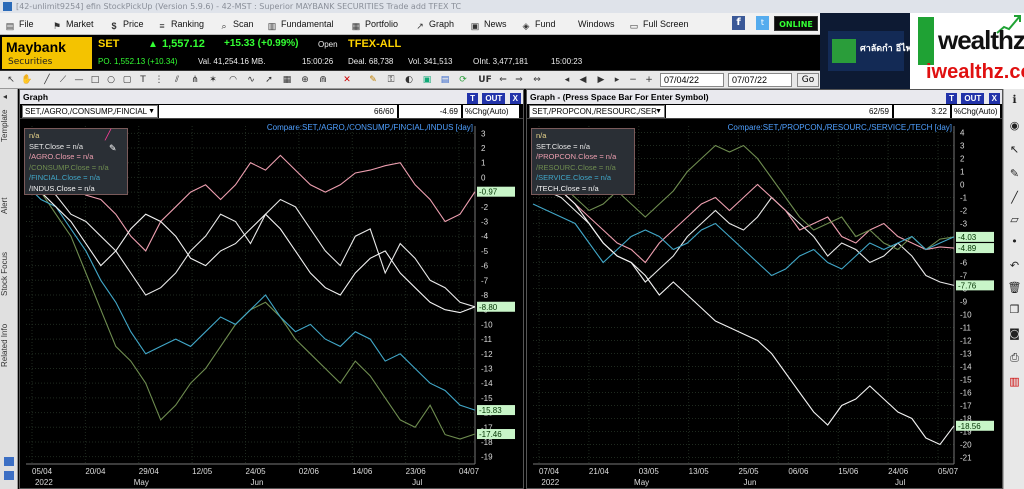 The image size is (1024, 489). Describe the element at coordinates (143, 80) in the screenshot. I see `text-icon: T` at that location.